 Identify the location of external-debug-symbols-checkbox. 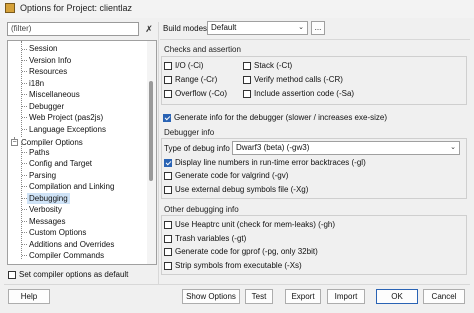
(168, 190).